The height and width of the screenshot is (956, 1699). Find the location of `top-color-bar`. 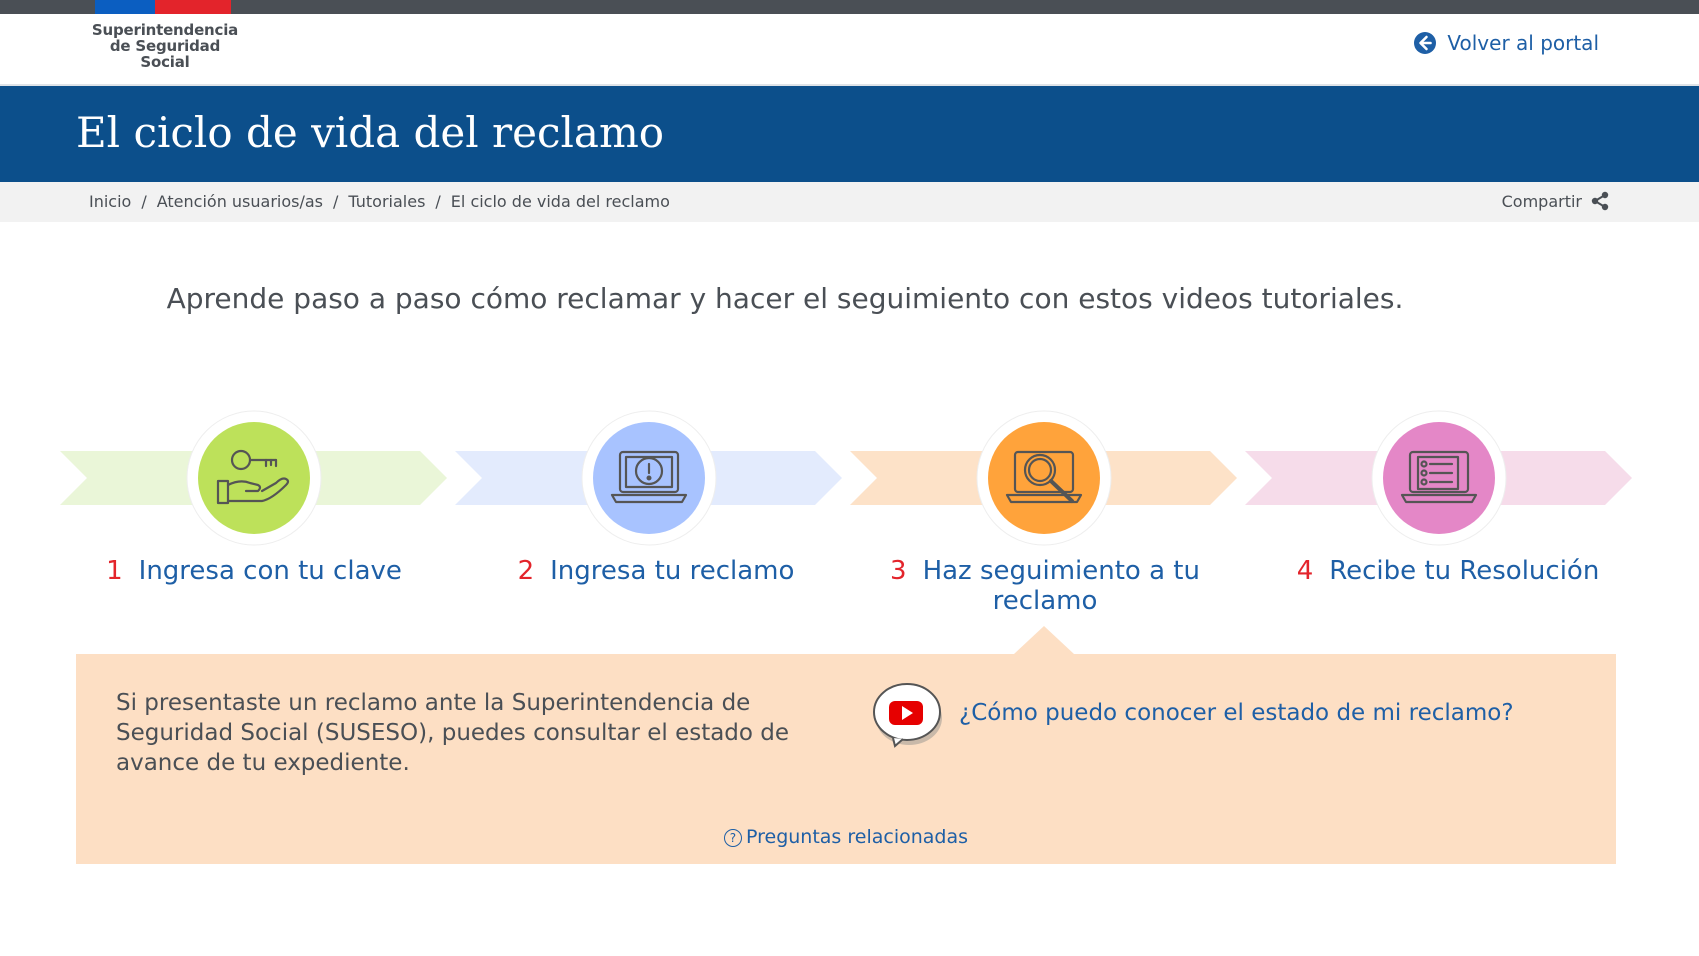

top-color-bar is located at coordinates (849, 7).